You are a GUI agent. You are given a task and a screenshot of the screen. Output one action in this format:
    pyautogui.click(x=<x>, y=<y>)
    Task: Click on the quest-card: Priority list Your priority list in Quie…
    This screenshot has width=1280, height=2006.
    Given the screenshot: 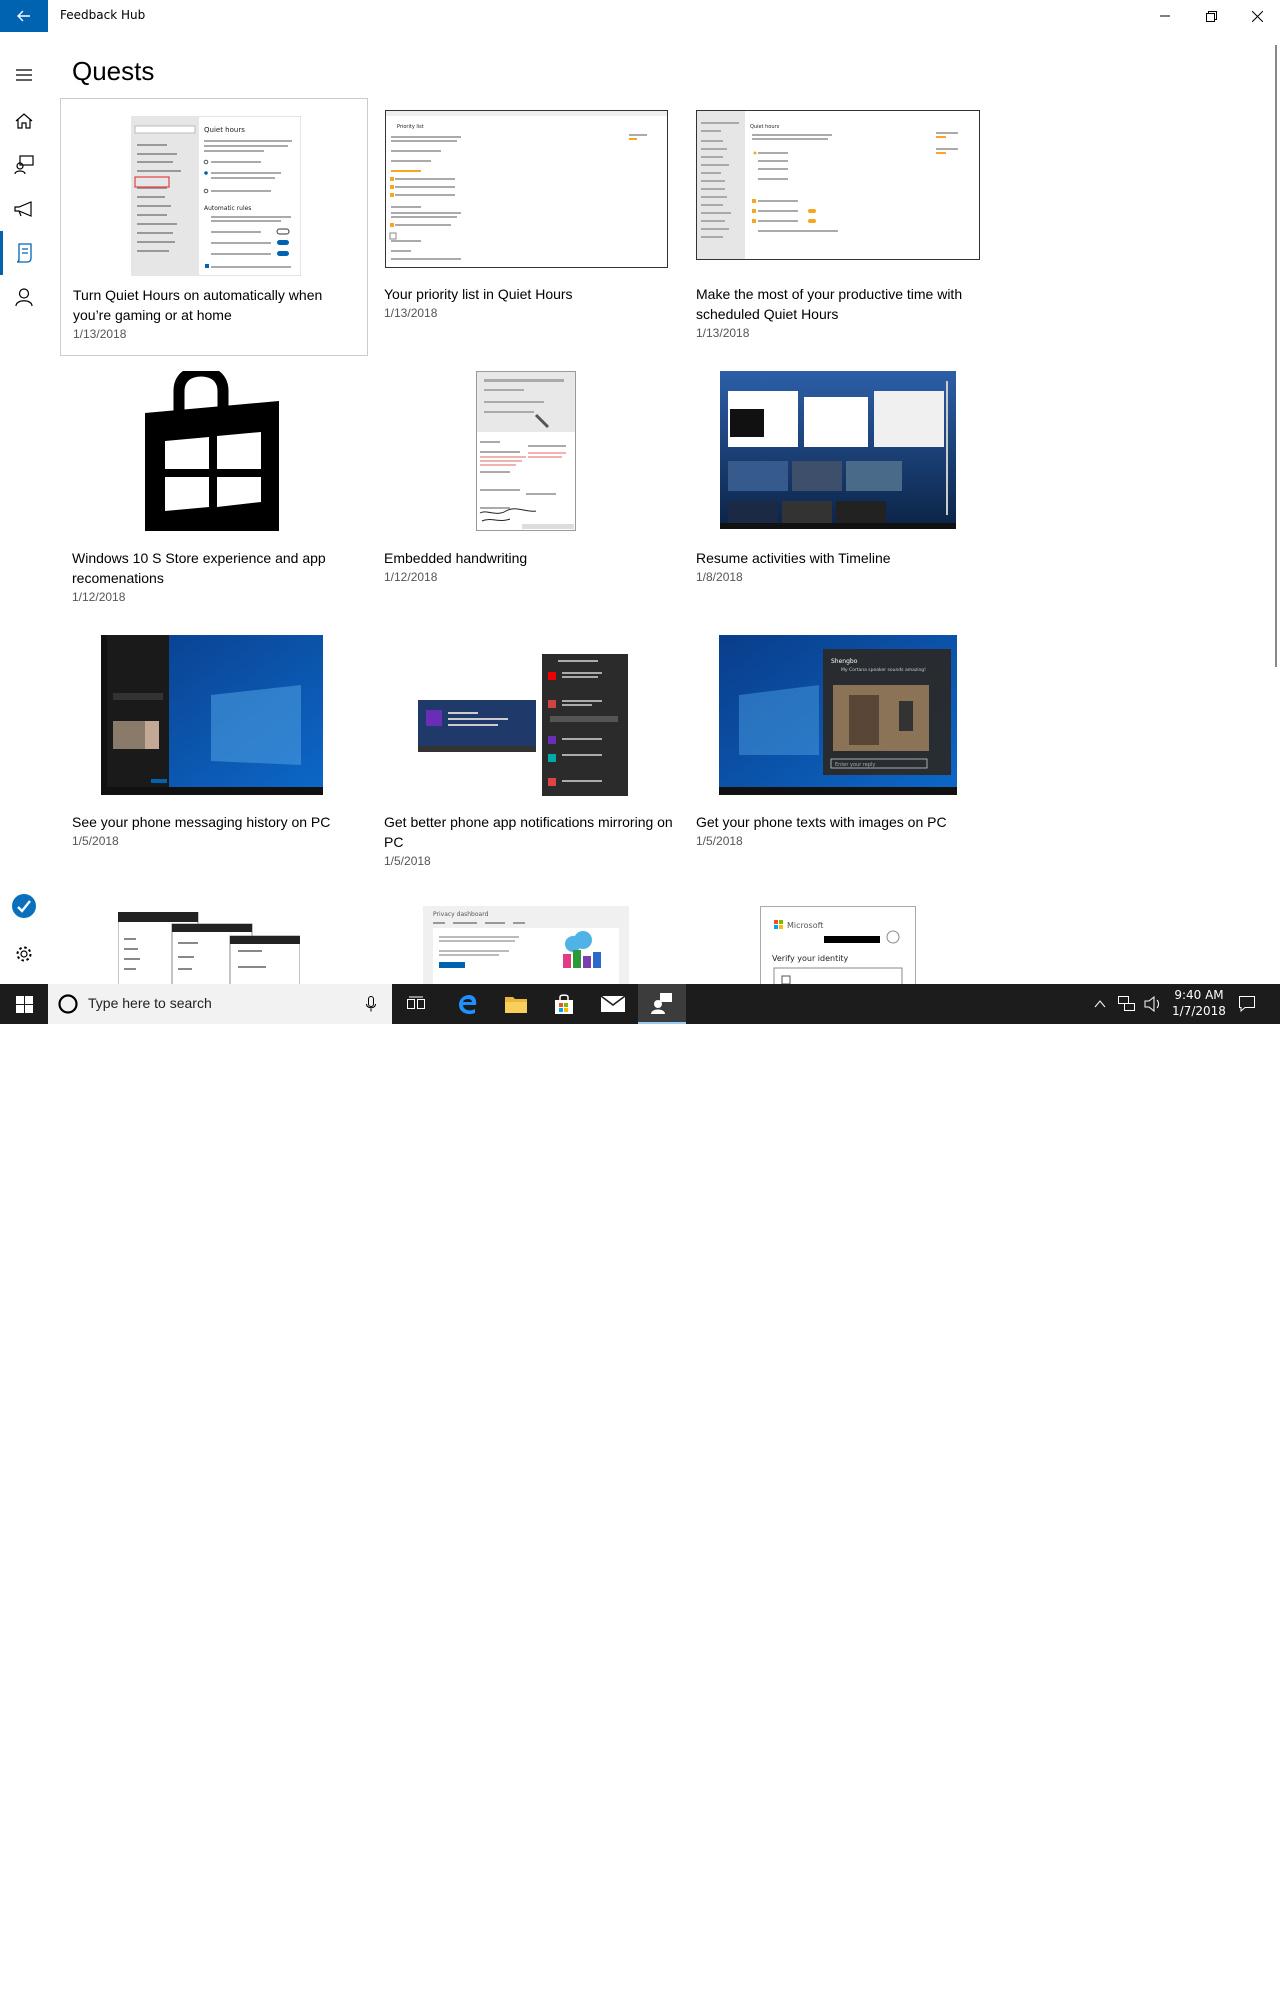 What is the action you would take?
    pyautogui.click(x=526, y=227)
    